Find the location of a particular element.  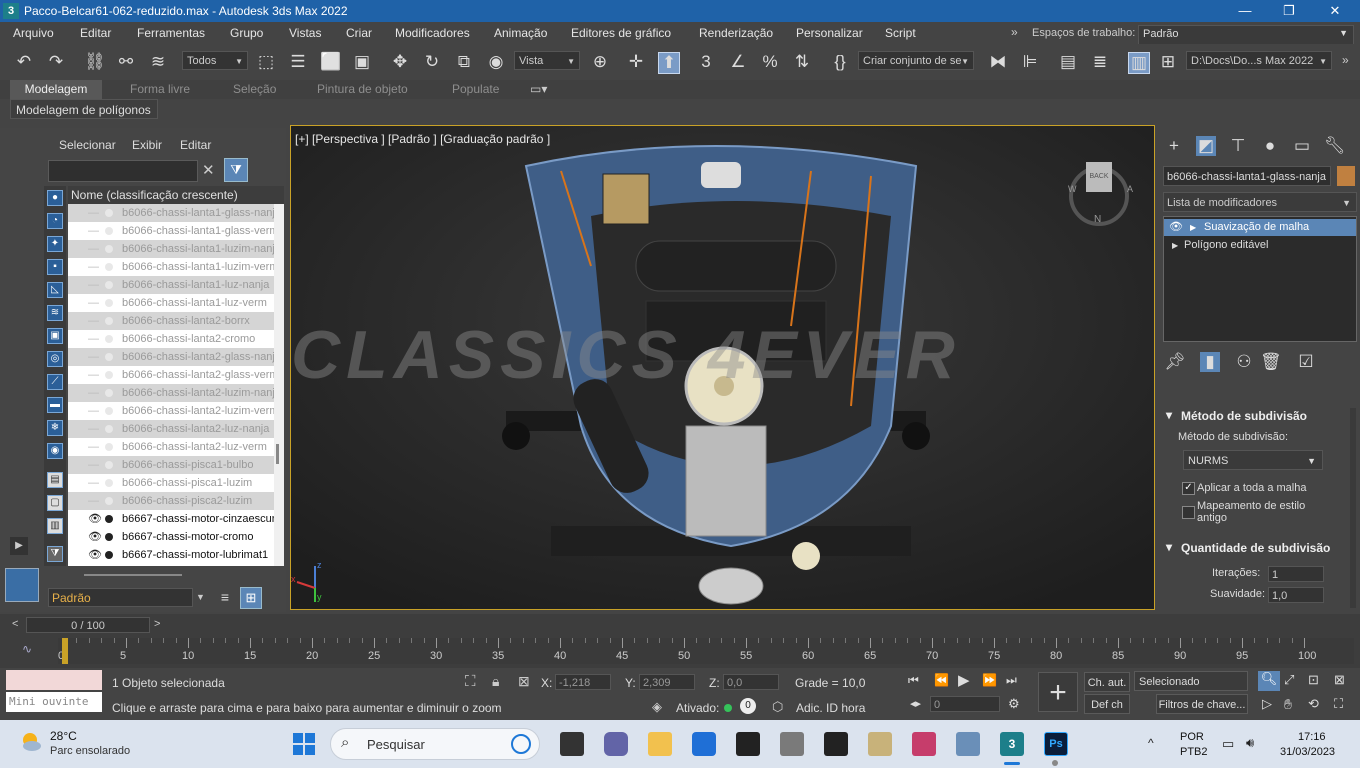

tab-selecao: Seleção is located at coordinates (254, 89).